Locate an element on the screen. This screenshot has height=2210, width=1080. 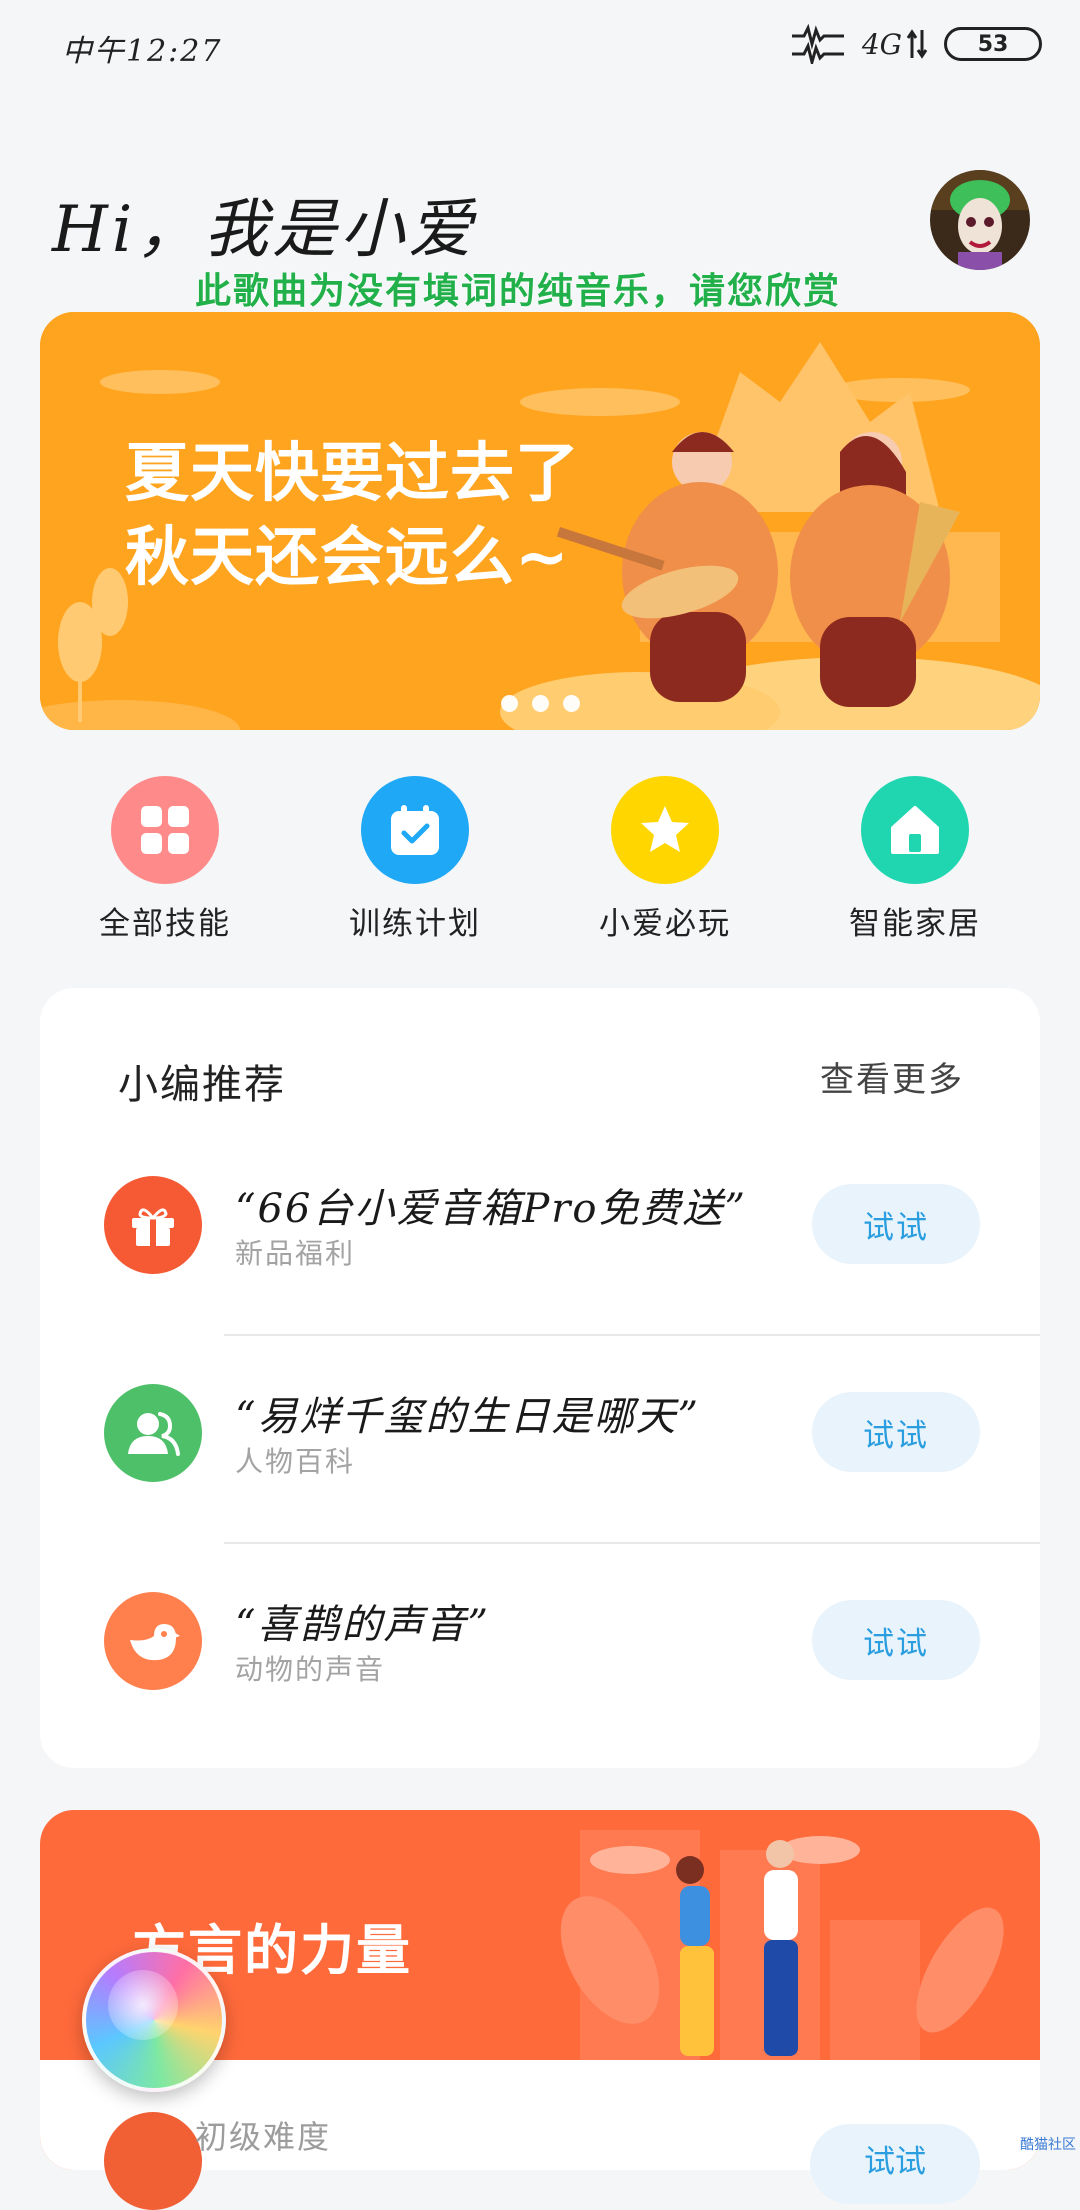
lyric-overlay: 此歌曲为没有填词的纯音乐，请您欣赏 is located at coordinates (518, 291).